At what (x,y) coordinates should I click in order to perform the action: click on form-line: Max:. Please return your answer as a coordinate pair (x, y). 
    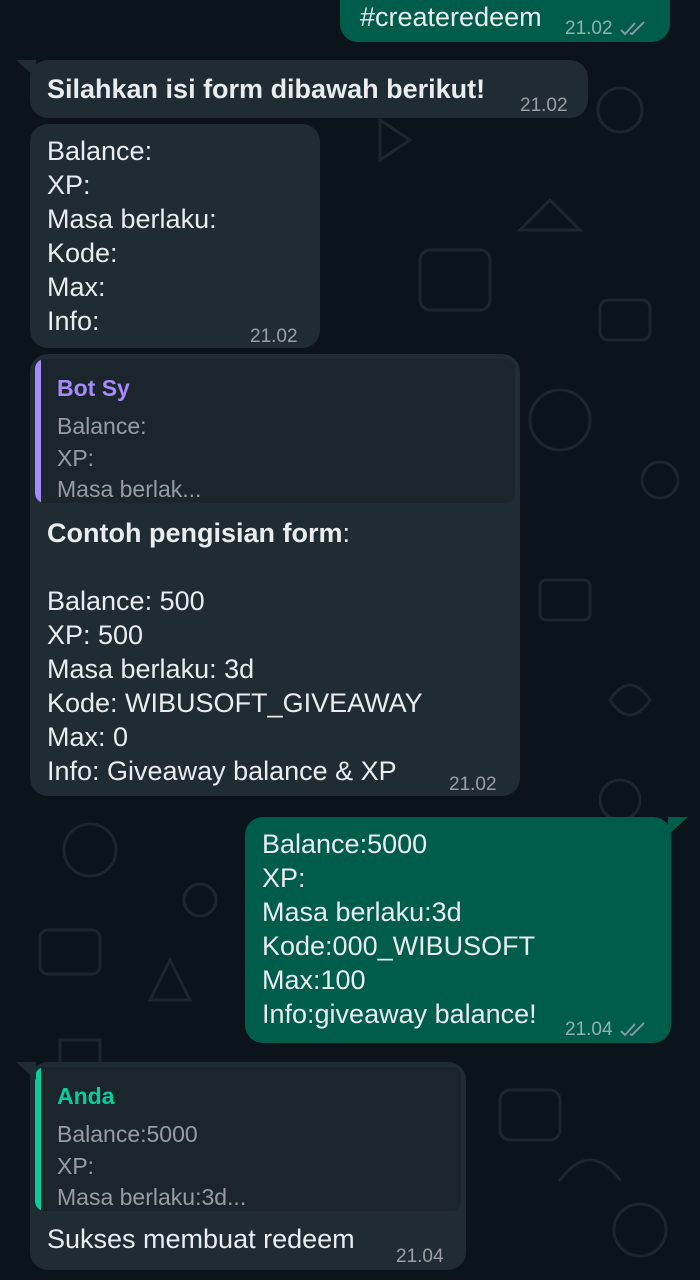
    Looking at the image, I should click on (76, 287).